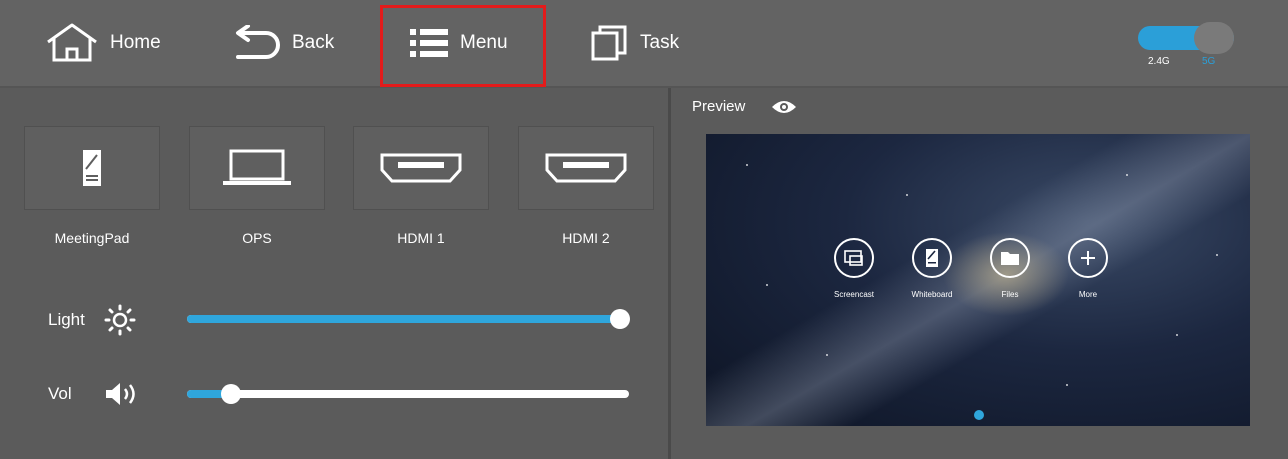 This screenshot has height=459, width=1288. Describe the element at coordinates (258, 42) in the screenshot. I see `back-arrow-icon` at that location.